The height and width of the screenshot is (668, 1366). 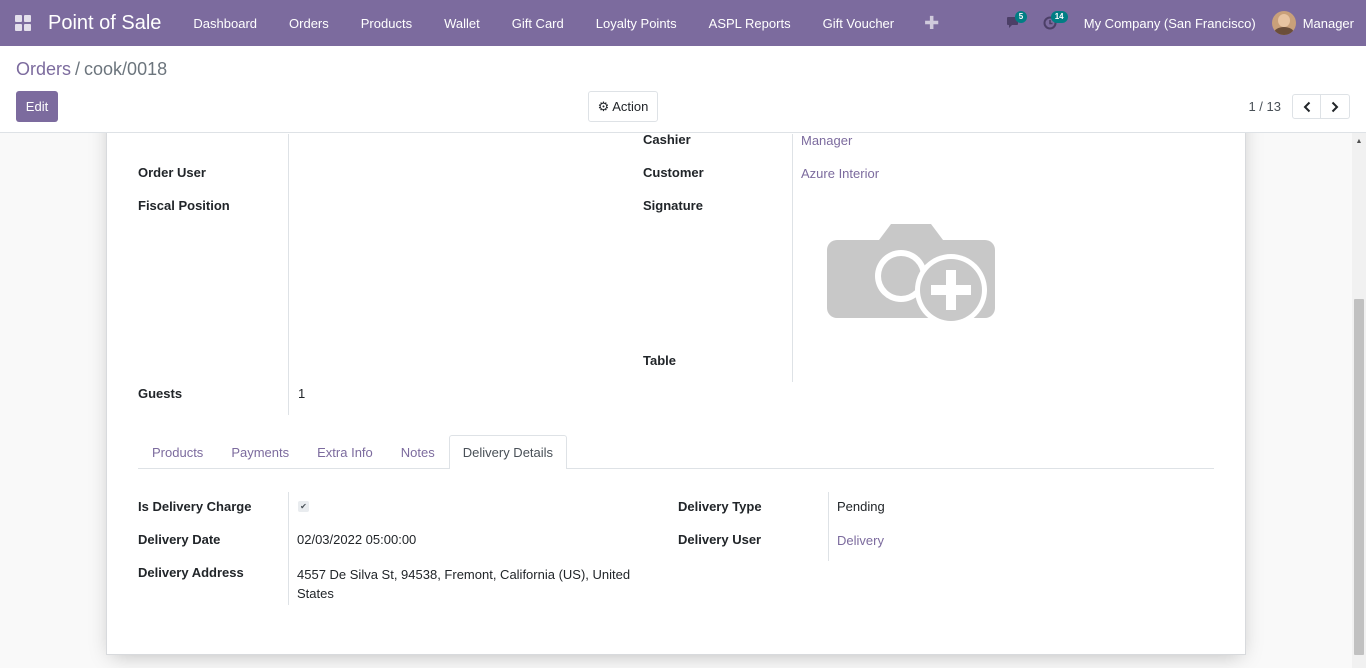 I want to click on pager-previous-button, so click(x=1306, y=106).